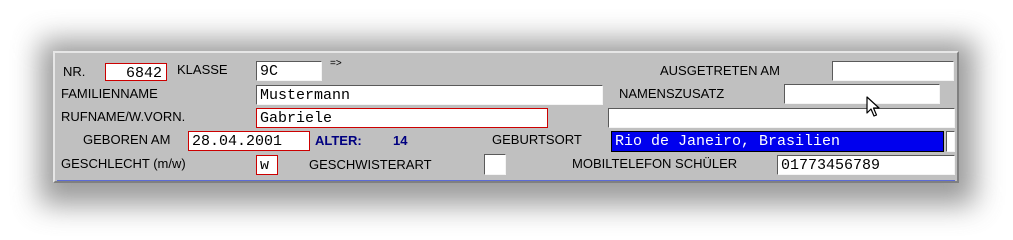  I want to click on namenszusatz-label: NAMENSZUSATZ, so click(672, 93).